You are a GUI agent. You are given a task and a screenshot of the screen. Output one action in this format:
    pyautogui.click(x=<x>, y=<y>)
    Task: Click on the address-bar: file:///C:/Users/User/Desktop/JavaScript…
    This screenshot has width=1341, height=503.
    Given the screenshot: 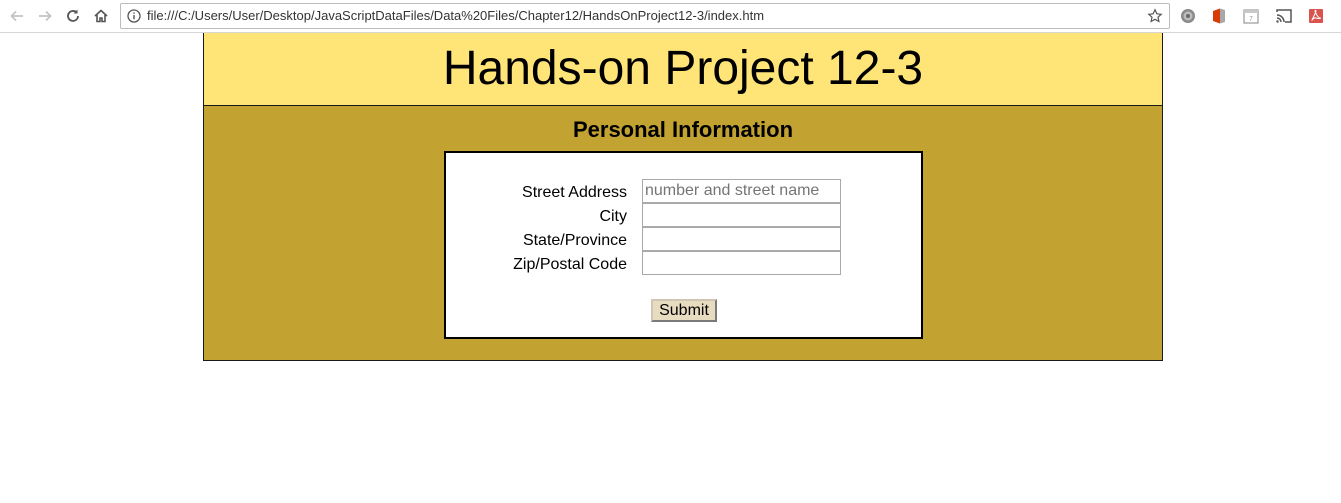 What is the action you would take?
    pyautogui.click(x=645, y=16)
    